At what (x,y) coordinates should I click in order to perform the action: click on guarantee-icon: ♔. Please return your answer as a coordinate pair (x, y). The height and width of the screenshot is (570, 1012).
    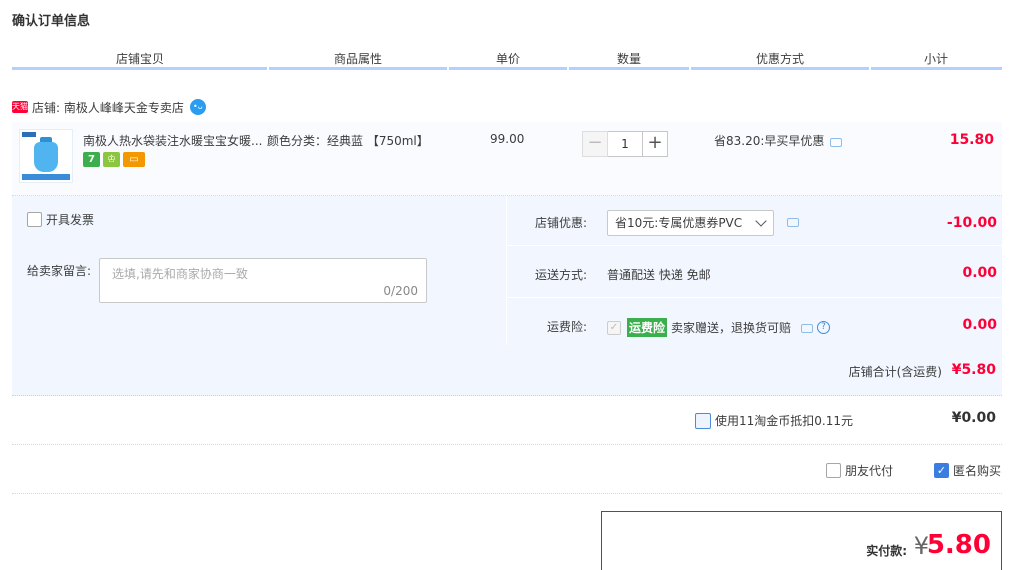
    Looking at the image, I should click on (111, 159).